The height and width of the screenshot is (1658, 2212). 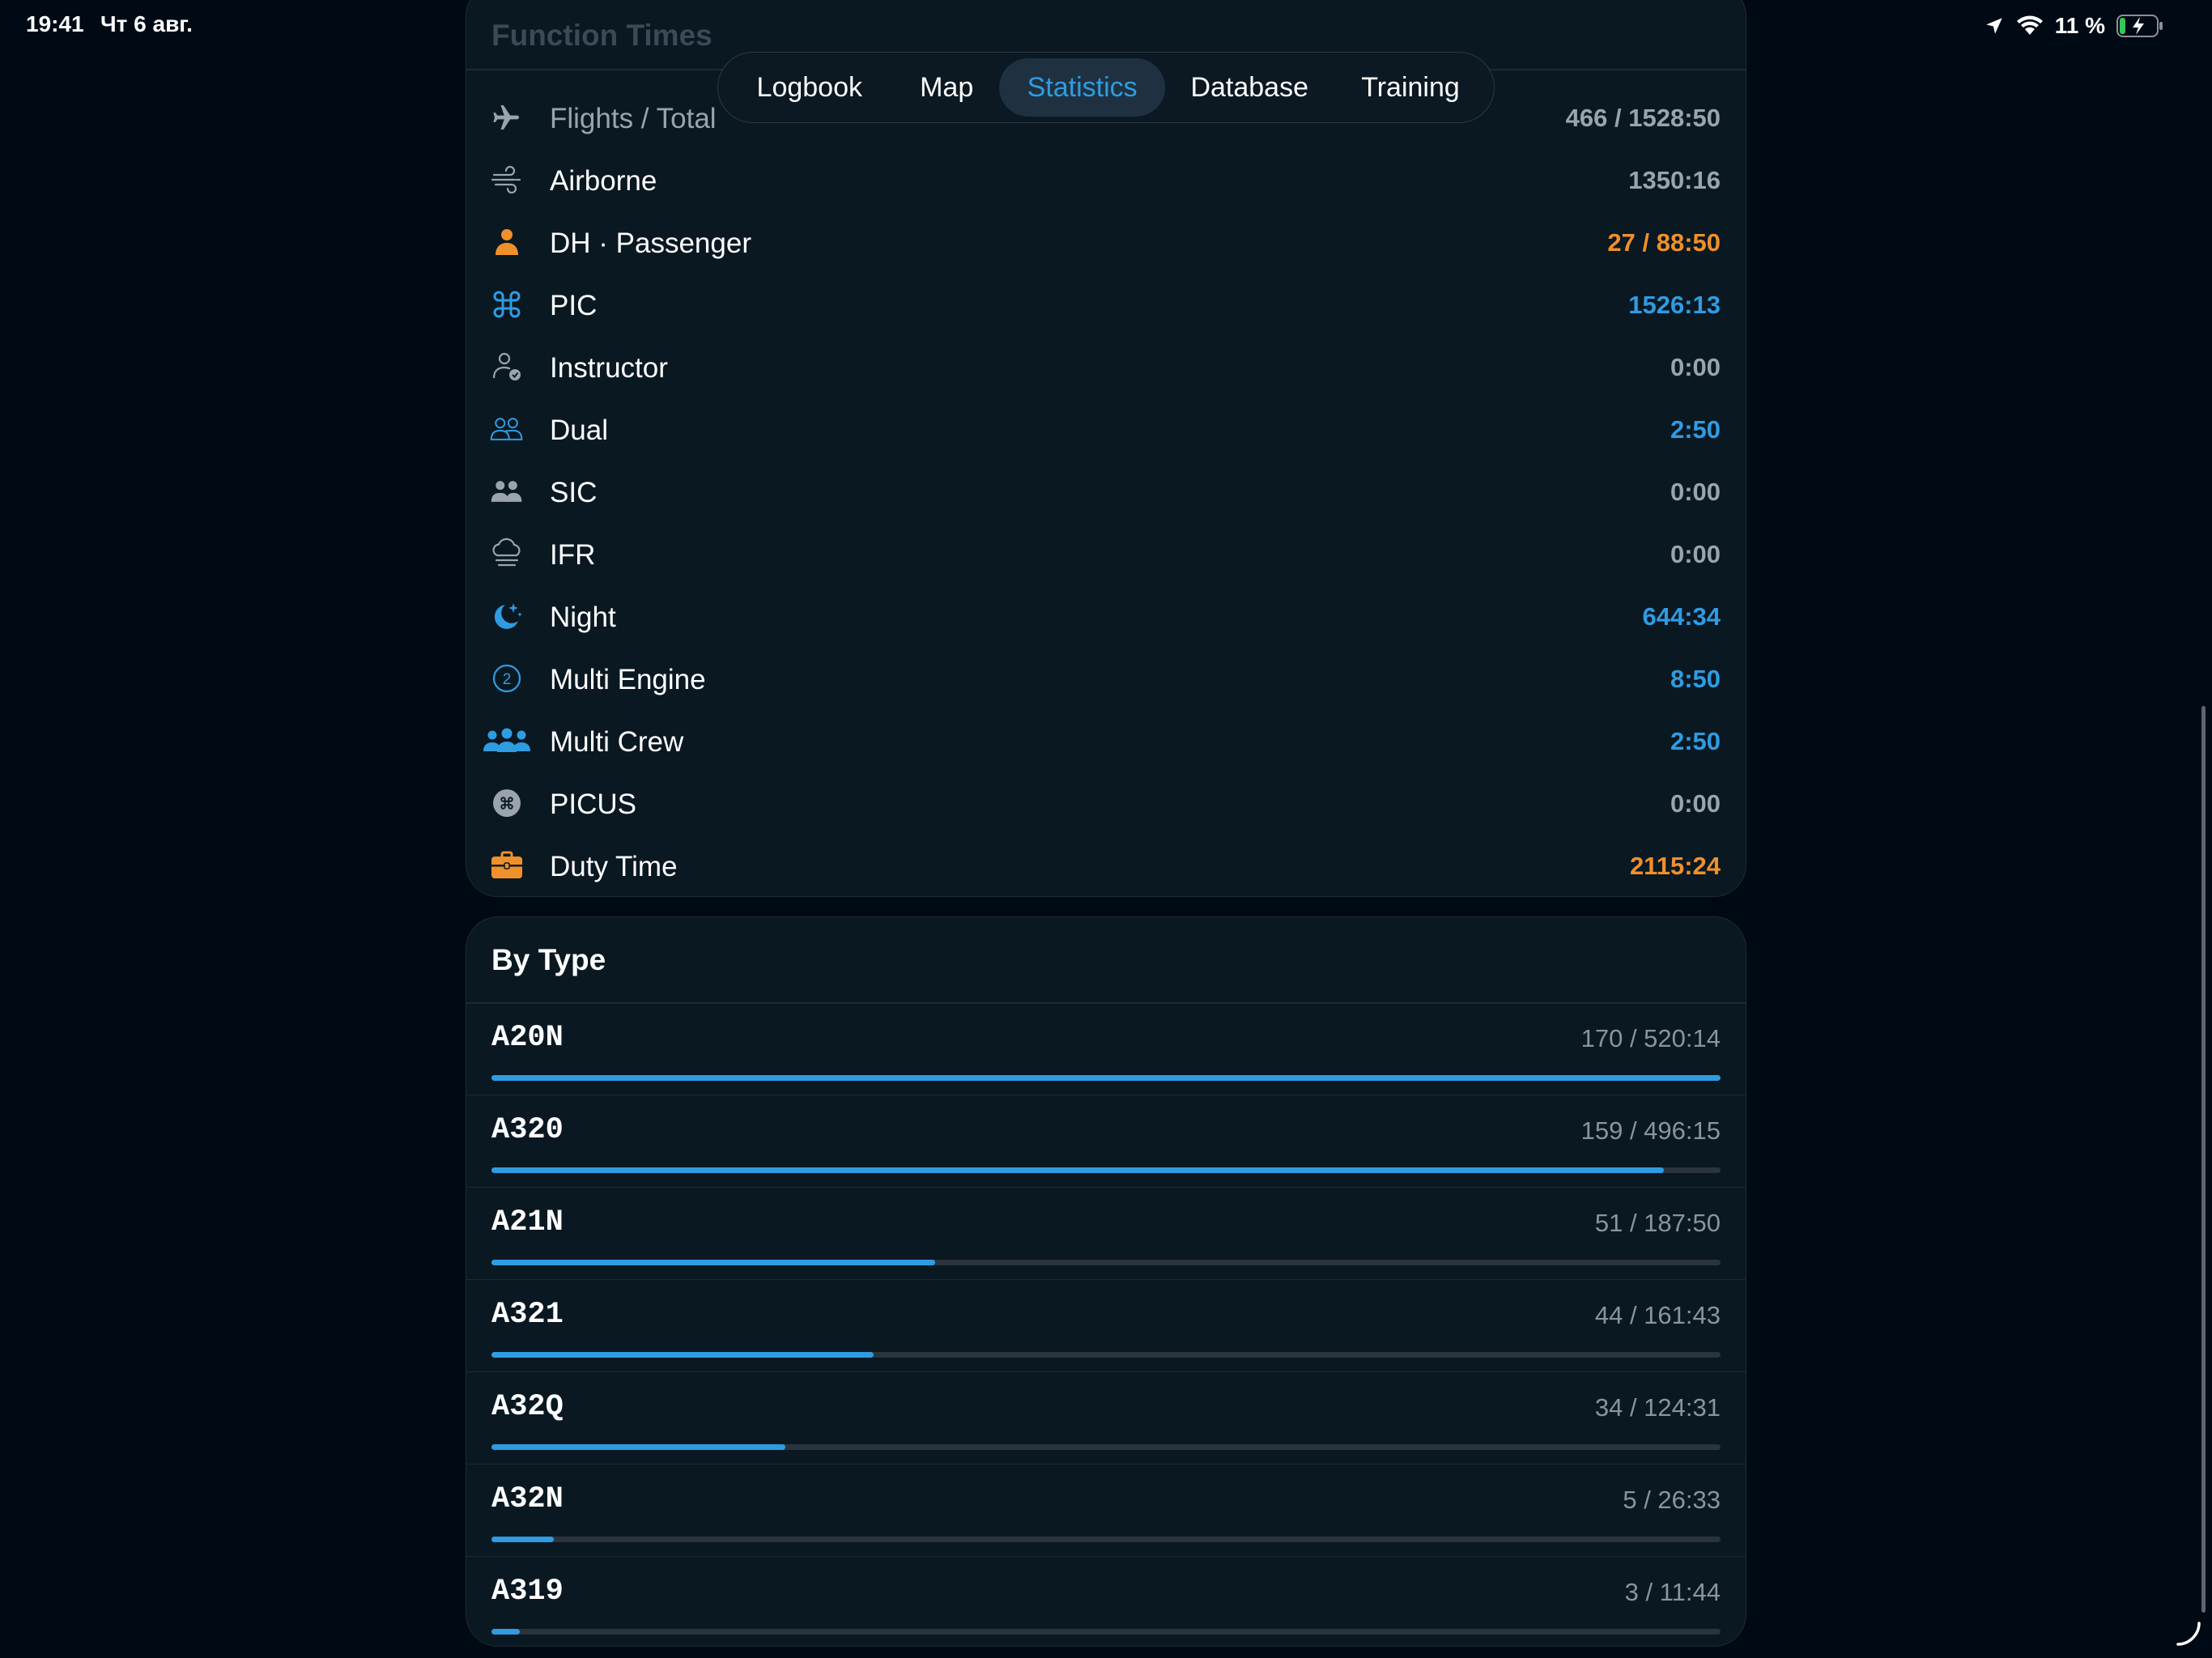 What do you see at coordinates (507, 865) in the screenshot?
I see `briefcase-icon` at bounding box center [507, 865].